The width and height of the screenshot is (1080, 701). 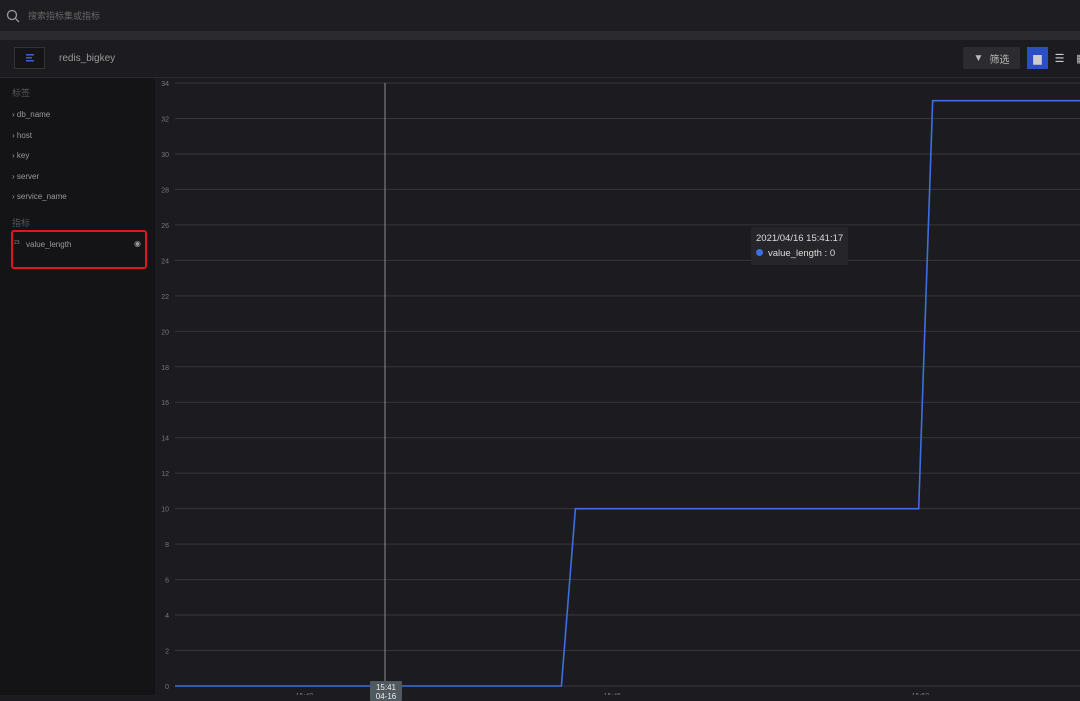 I want to click on divider, so click(x=540, y=36).